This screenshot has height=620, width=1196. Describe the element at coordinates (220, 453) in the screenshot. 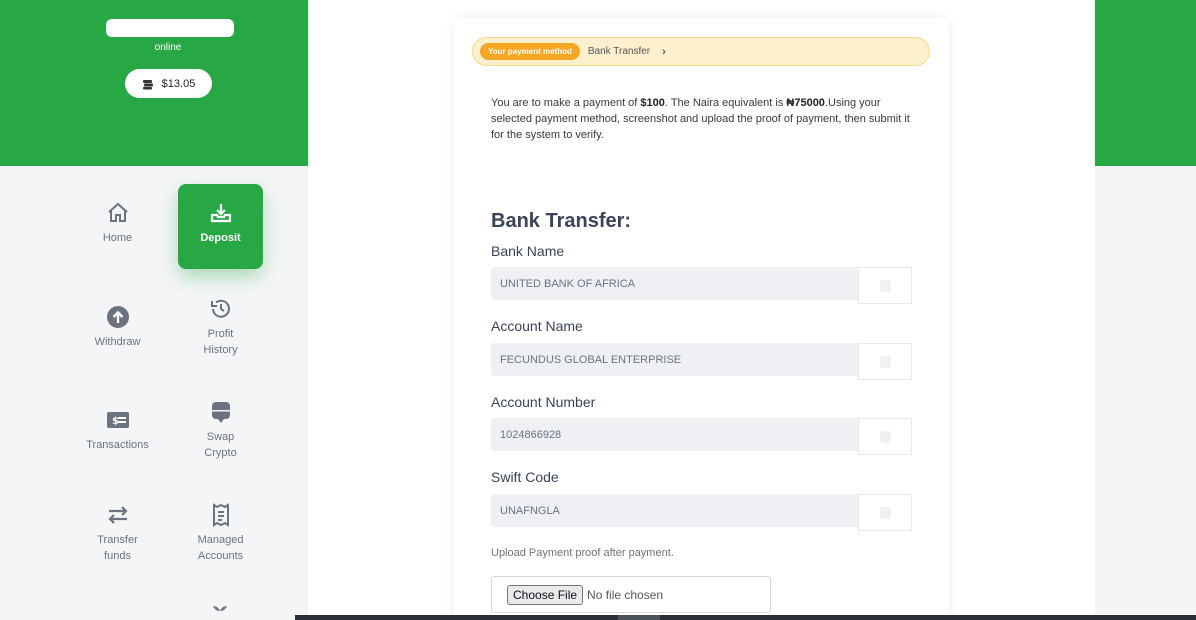

I see `nav-swap-crypto-label-2: Crypto` at that location.